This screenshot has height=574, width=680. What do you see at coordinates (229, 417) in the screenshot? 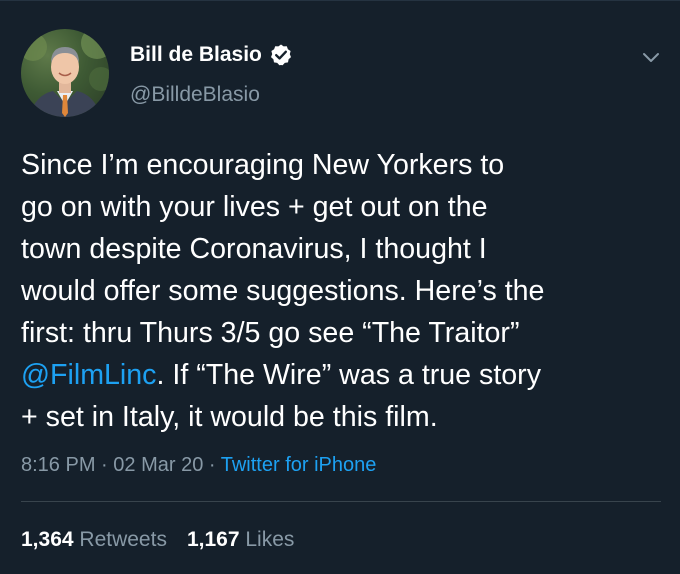
I see `tweet-line: + set in Italy, it would be this film.` at bounding box center [229, 417].